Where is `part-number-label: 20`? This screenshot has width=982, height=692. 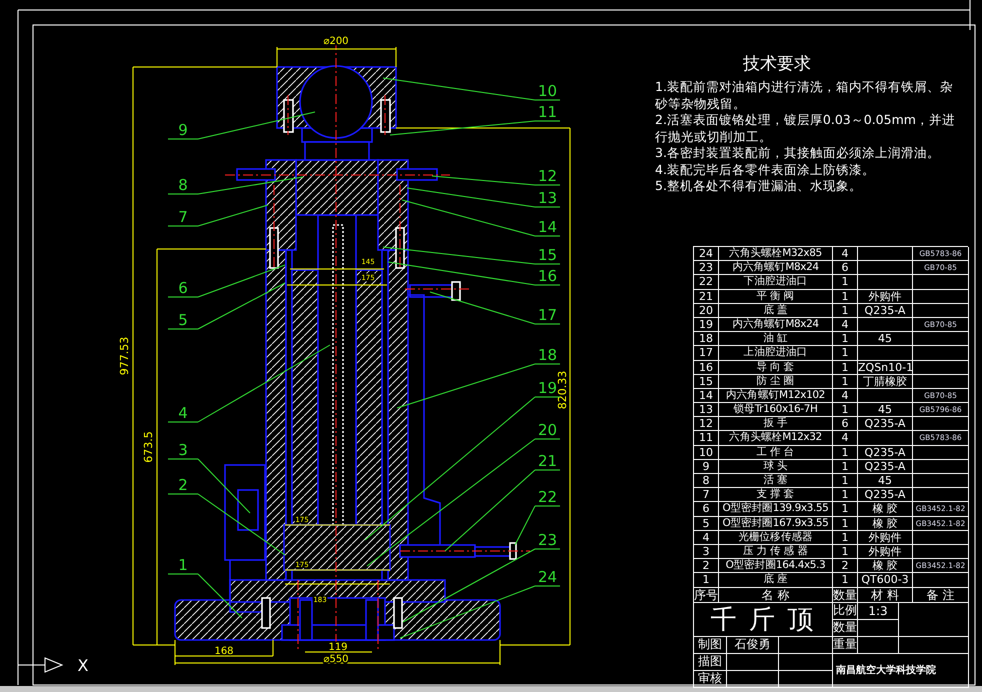
part-number-label: 20 is located at coordinates (548, 430).